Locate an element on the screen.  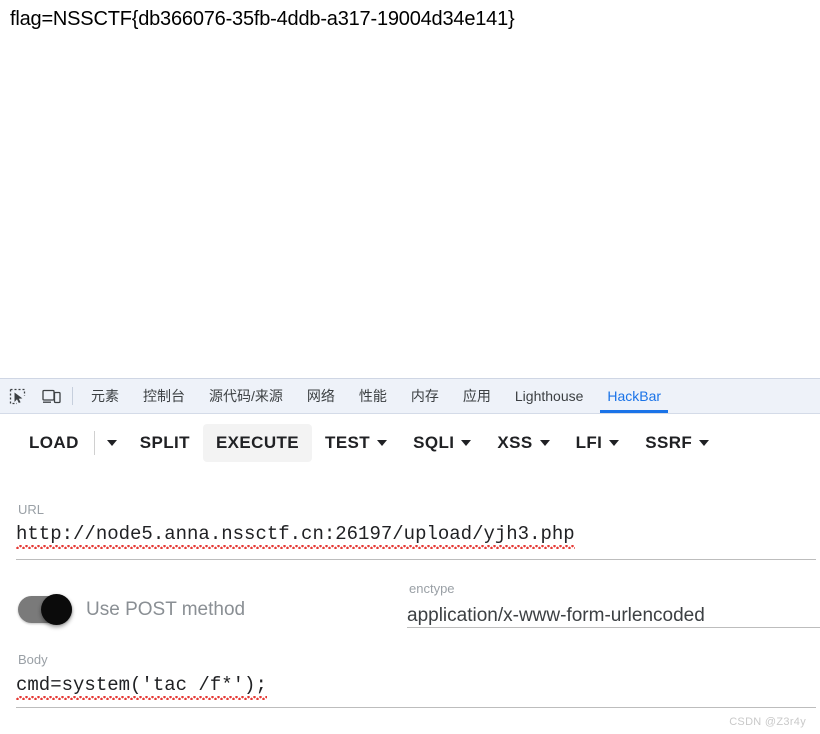
use-post-method-label: Use POST method is located at coordinates (166, 609).